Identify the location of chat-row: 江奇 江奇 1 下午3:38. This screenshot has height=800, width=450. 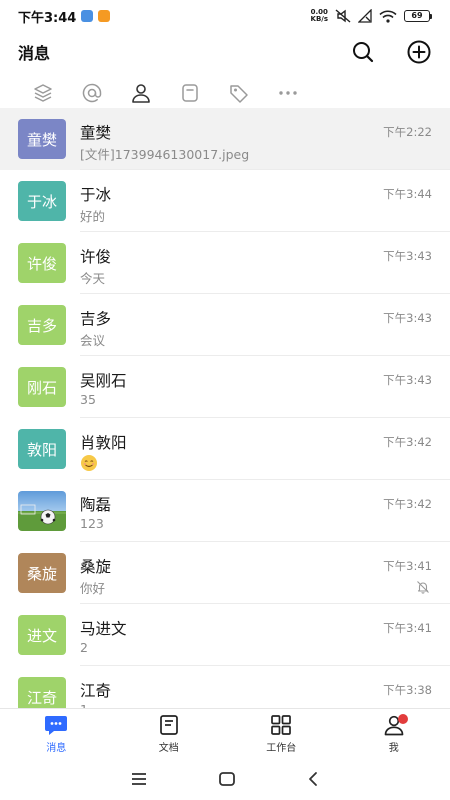
(225, 687).